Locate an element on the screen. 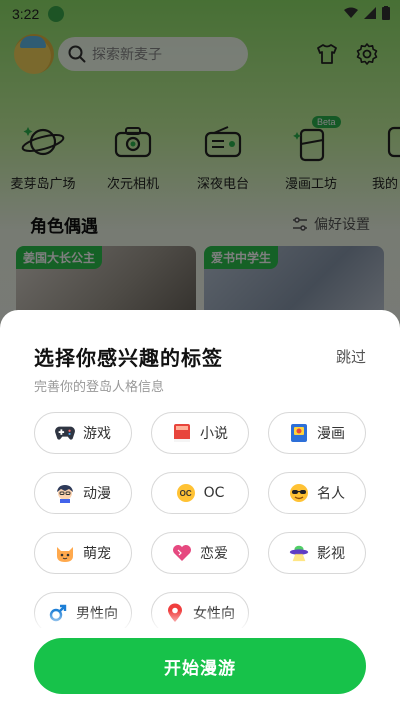 The image size is (400, 711). cat-face-icon is located at coordinates (65, 553).